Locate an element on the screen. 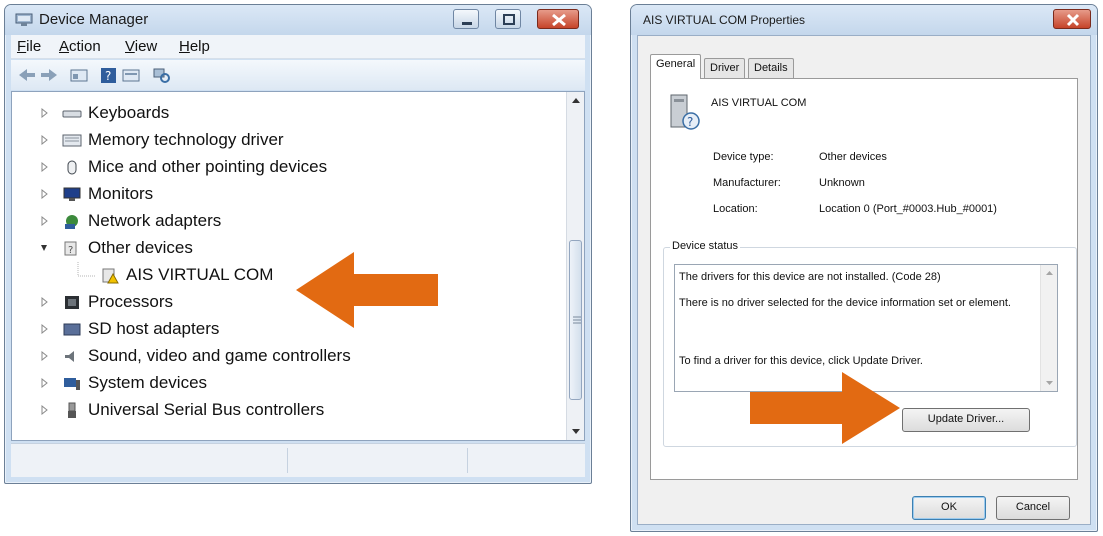  maximize-icon is located at coordinates (509, 19).